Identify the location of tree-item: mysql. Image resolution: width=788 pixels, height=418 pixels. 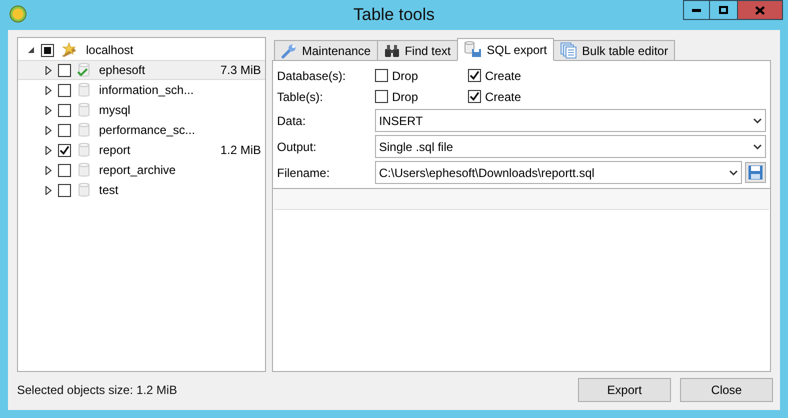
(141, 110).